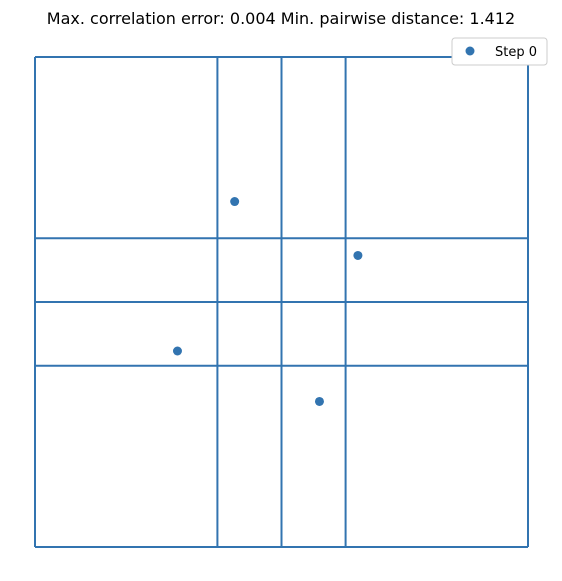 This screenshot has width=562, height=581. Describe the element at coordinates (516, 52) in the screenshot. I see `legend-label-step-0: Step 0` at that location.